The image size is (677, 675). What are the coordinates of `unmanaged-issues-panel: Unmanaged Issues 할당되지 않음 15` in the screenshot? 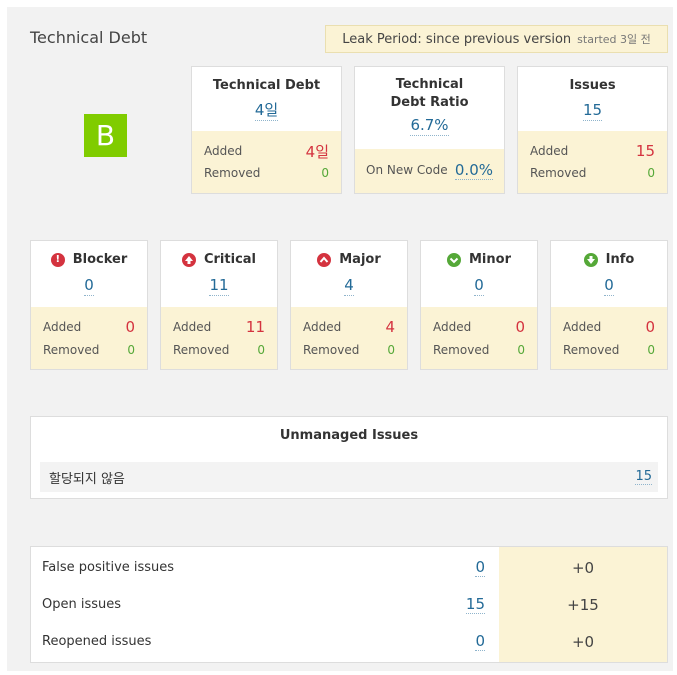 It's located at (349, 457).